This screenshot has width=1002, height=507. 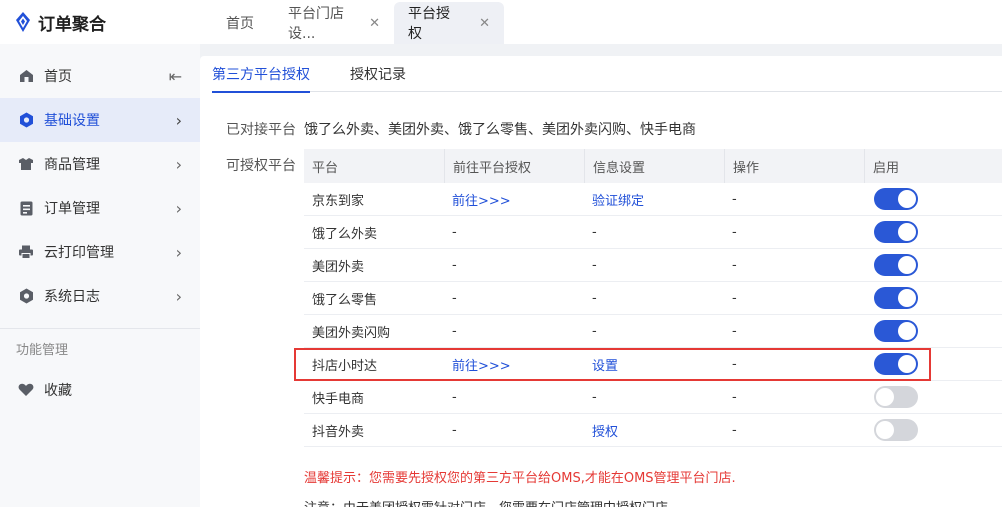 I want to click on authorizable-platforms-label: 可授权平台, so click(x=261, y=166).